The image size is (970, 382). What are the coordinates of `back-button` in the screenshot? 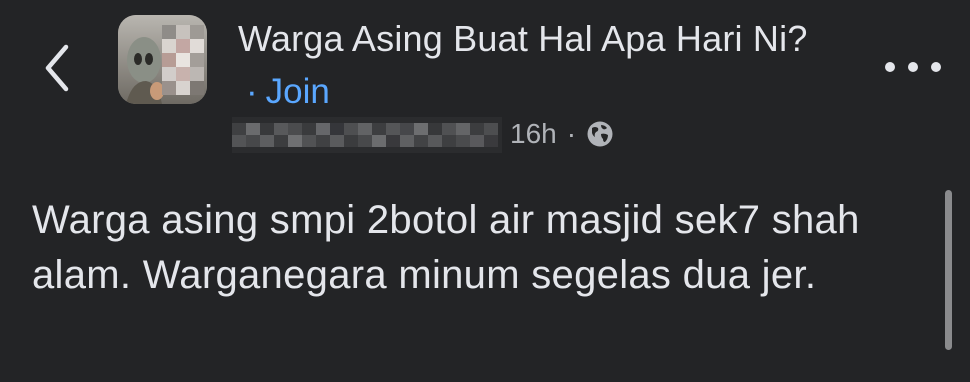 It's located at (57, 68).